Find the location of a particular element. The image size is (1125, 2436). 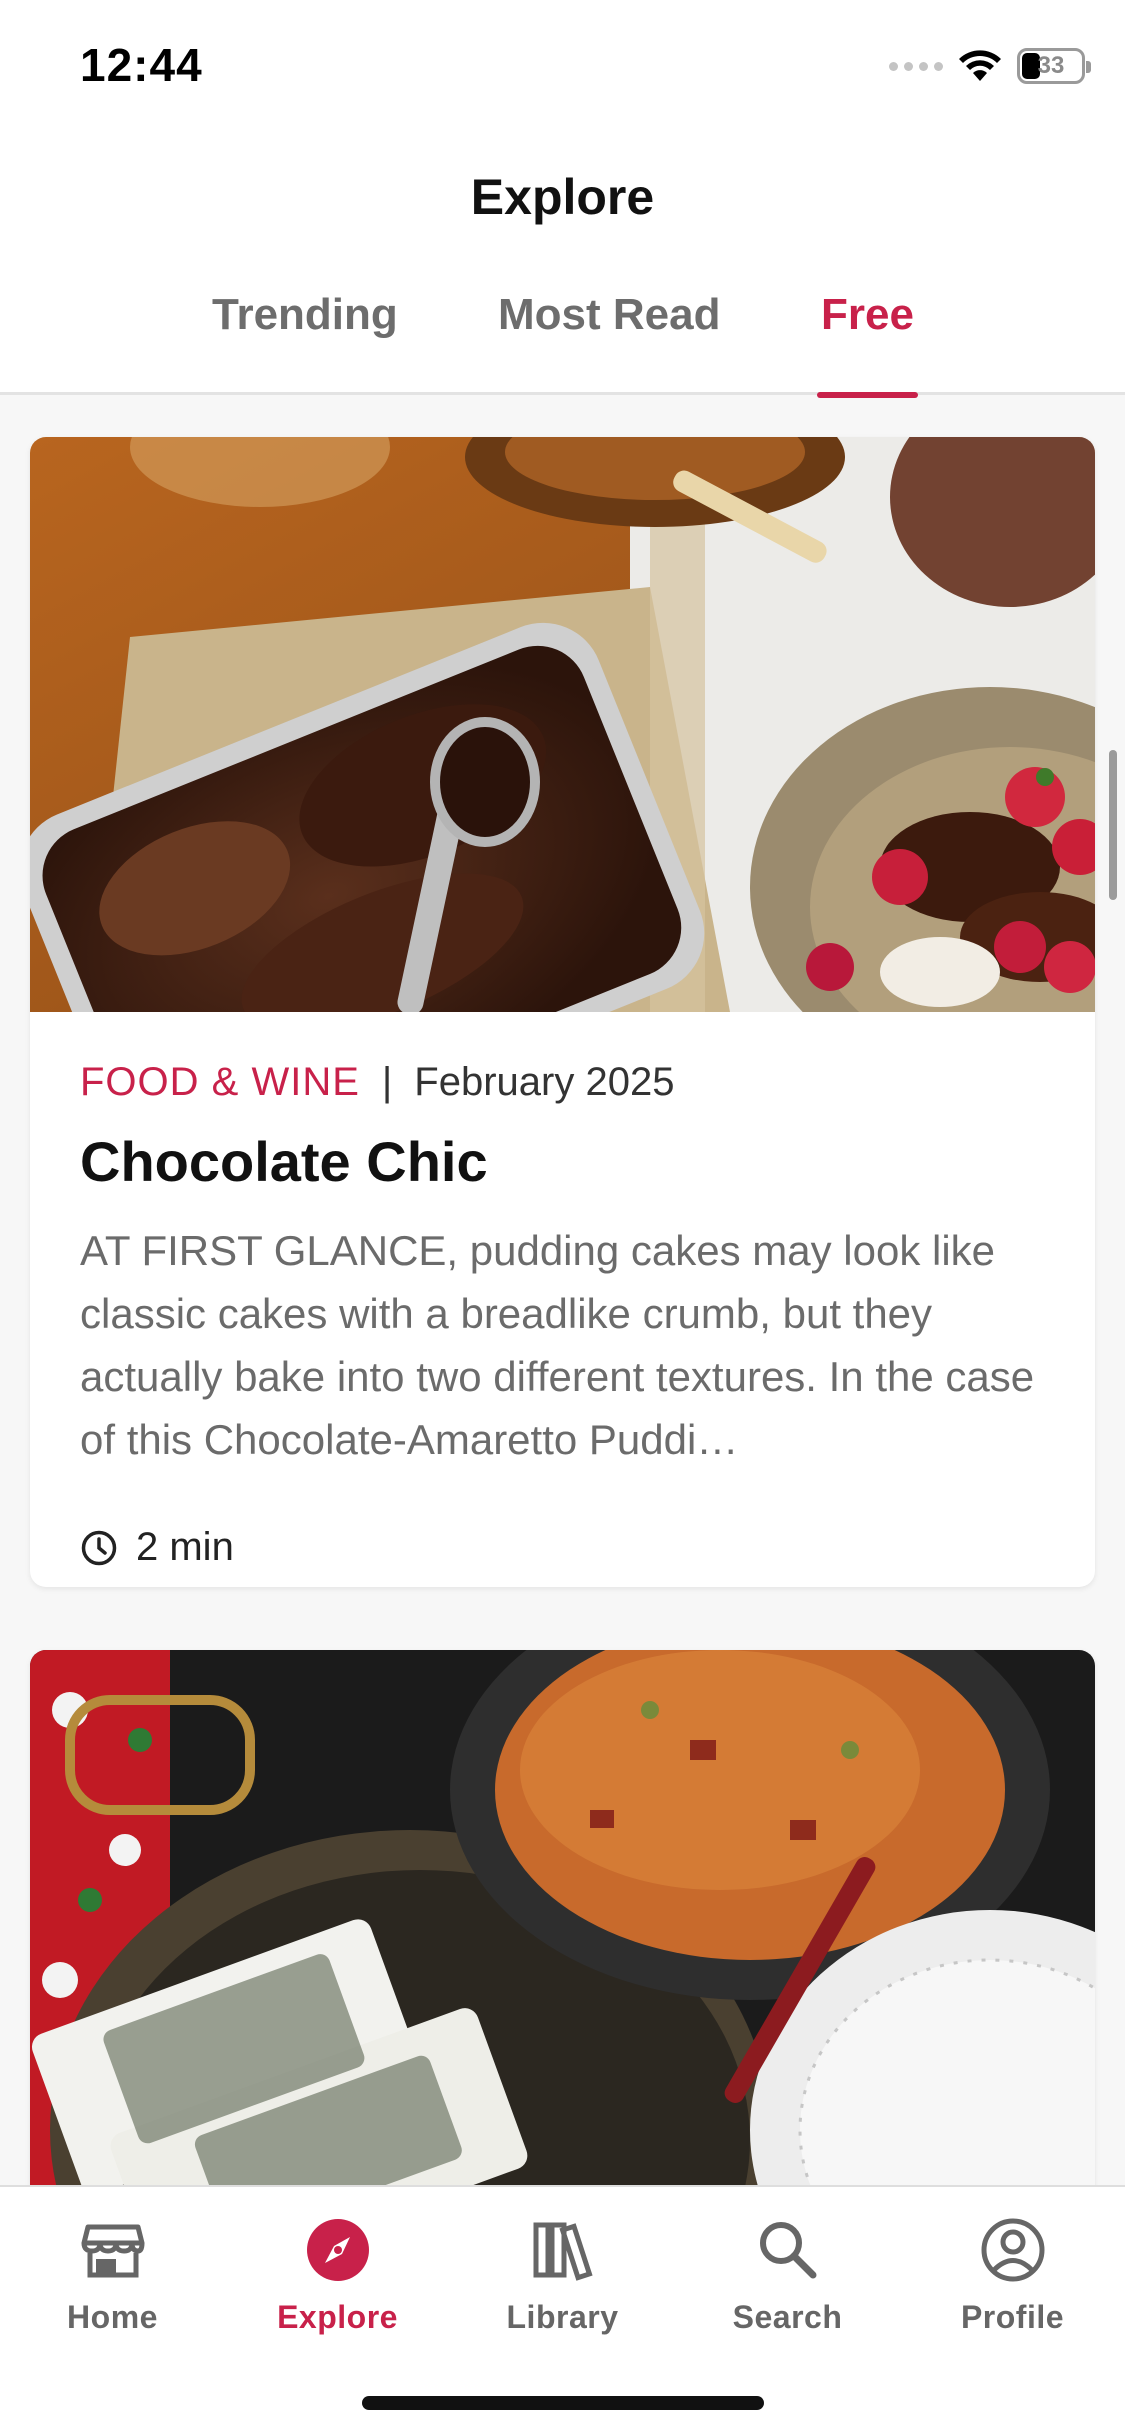

nav-label: Profile is located at coordinates (1012, 2317).